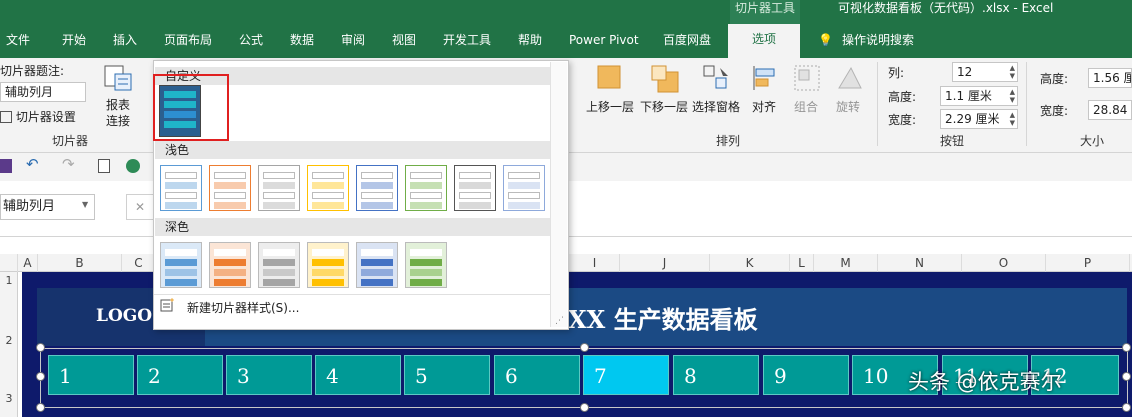 This screenshot has height=417, width=1132. I want to click on name-box-dropdown-icon: ▼, so click(85, 204).